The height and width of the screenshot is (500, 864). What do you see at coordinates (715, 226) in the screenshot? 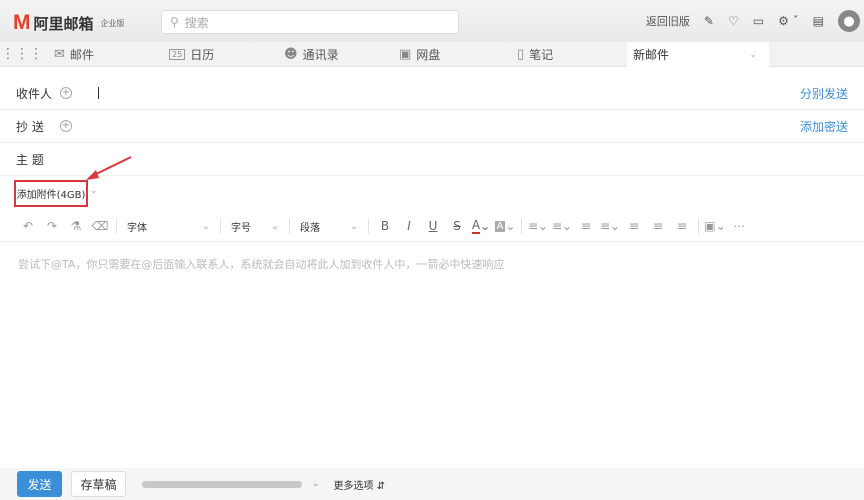
I see `image-icon: ▣⌄` at bounding box center [715, 226].